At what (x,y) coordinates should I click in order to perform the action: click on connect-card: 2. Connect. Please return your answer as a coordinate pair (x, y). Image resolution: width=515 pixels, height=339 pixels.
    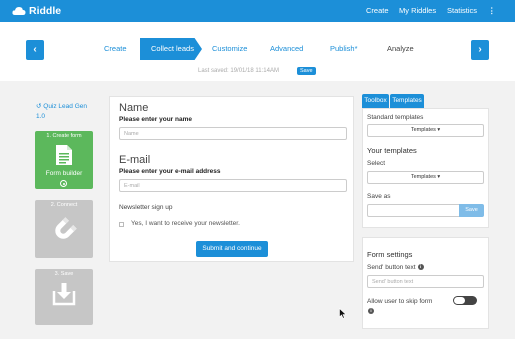
    Looking at the image, I should click on (64, 229).